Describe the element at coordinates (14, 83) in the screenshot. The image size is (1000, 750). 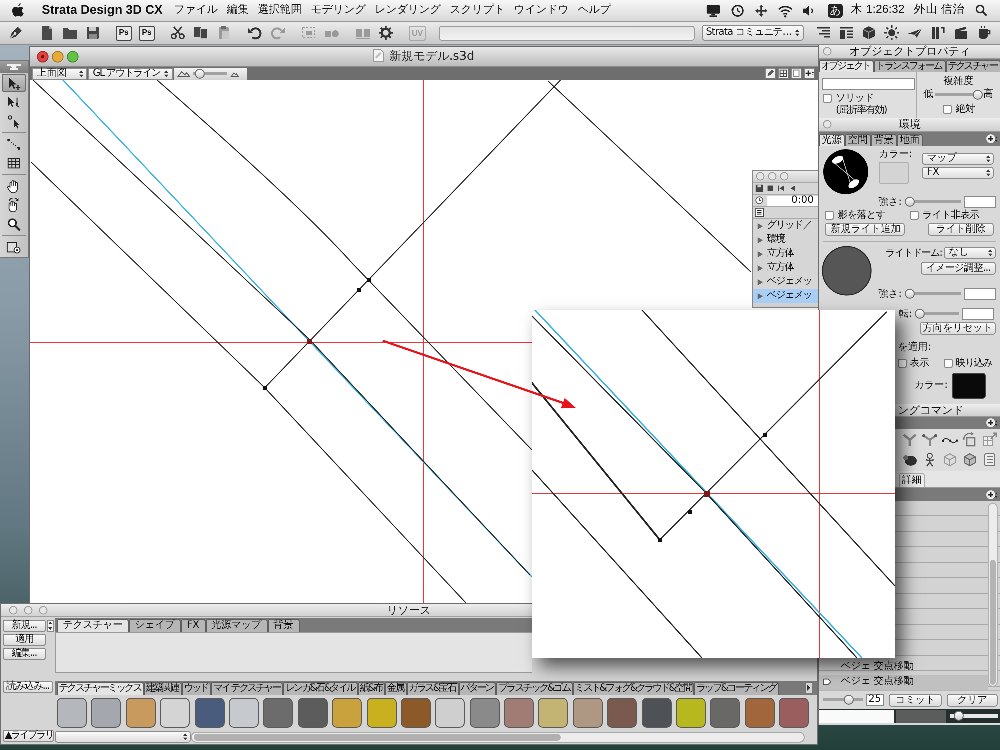
I see `tool-button` at that location.